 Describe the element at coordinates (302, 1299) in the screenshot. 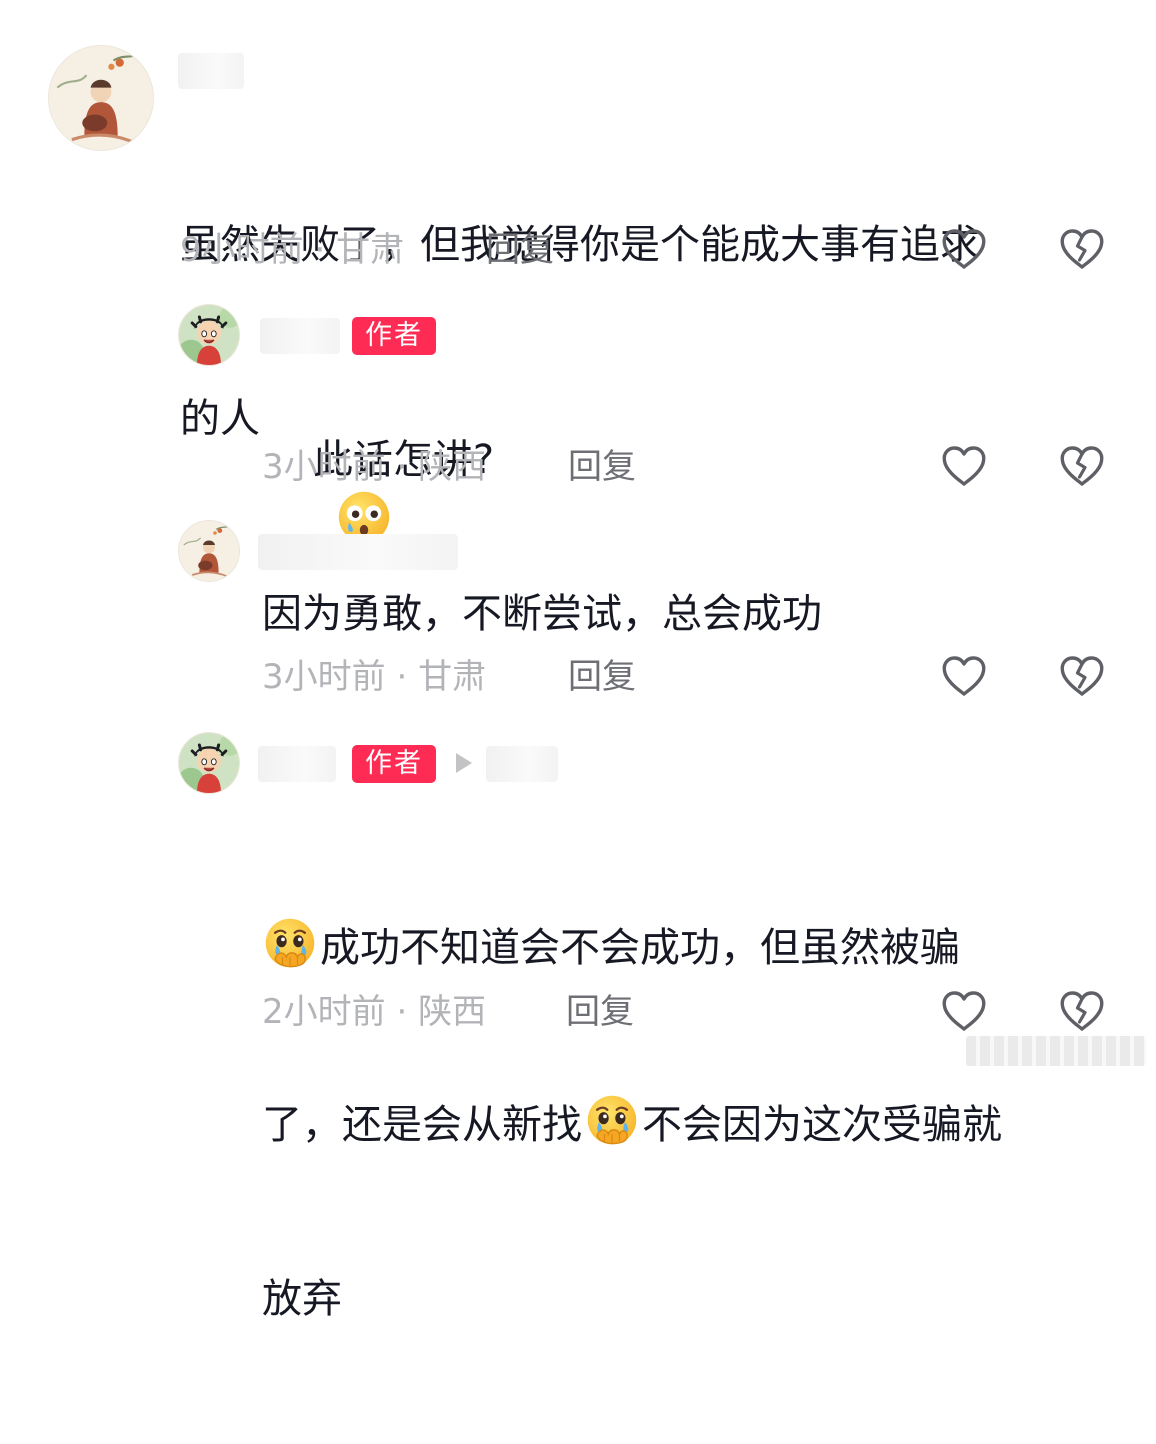

I see `comment-text-line: 放弃` at that location.